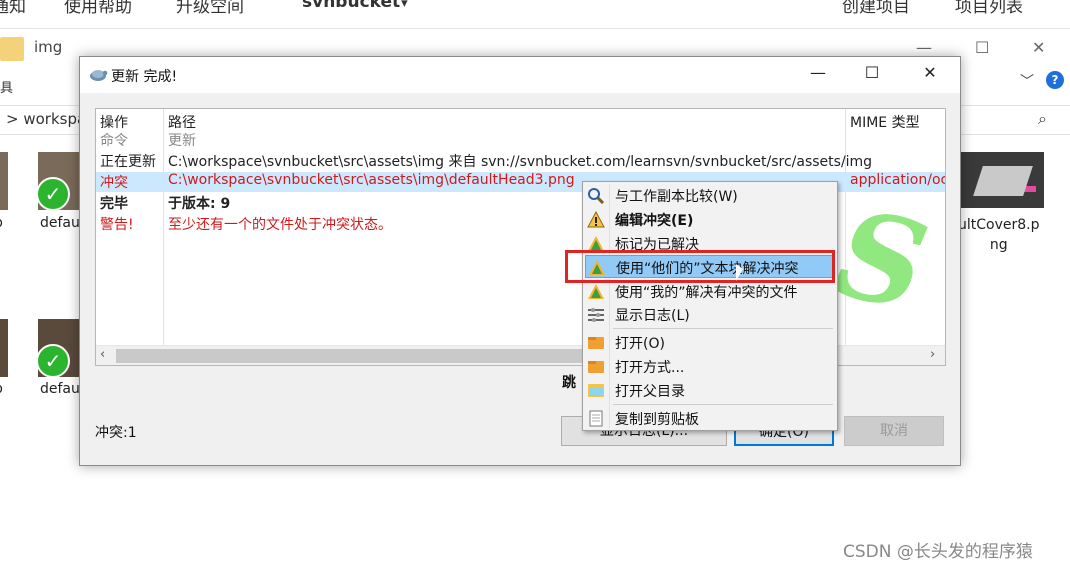 The image size is (1070, 566). I want to click on topbar-link-help: 使用帮助, so click(98, 8).